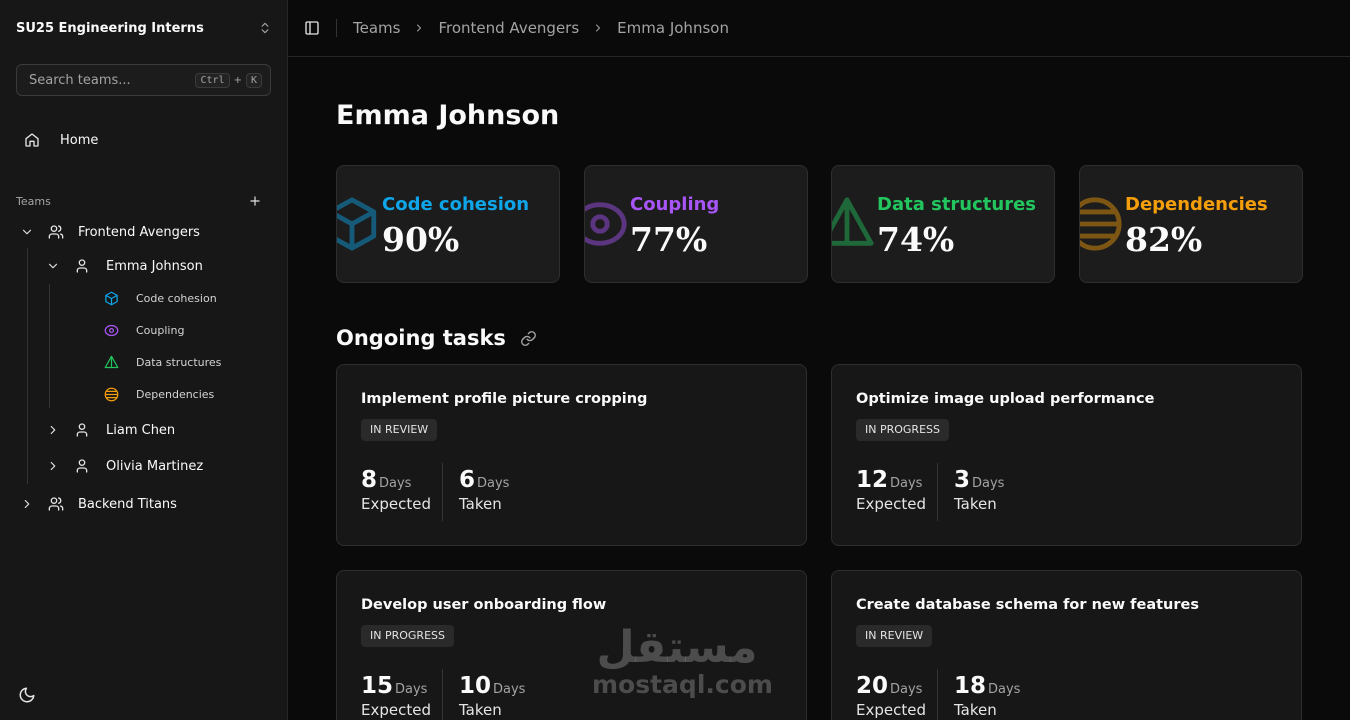 The image size is (1350, 720). I want to click on teams-section-header: Teams, so click(144, 201).